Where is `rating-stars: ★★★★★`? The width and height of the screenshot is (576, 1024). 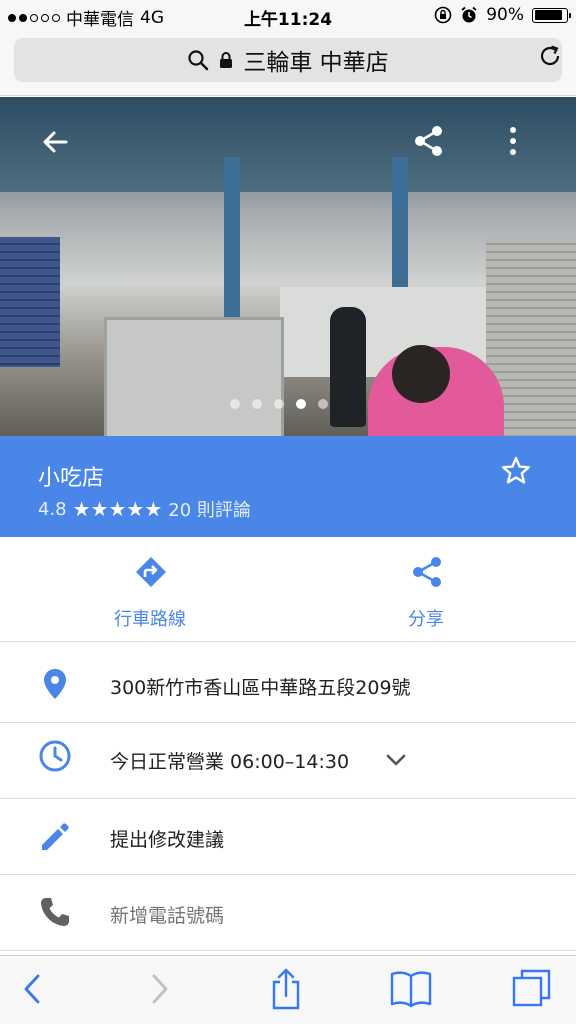 rating-stars: ★★★★★ is located at coordinates (117, 509).